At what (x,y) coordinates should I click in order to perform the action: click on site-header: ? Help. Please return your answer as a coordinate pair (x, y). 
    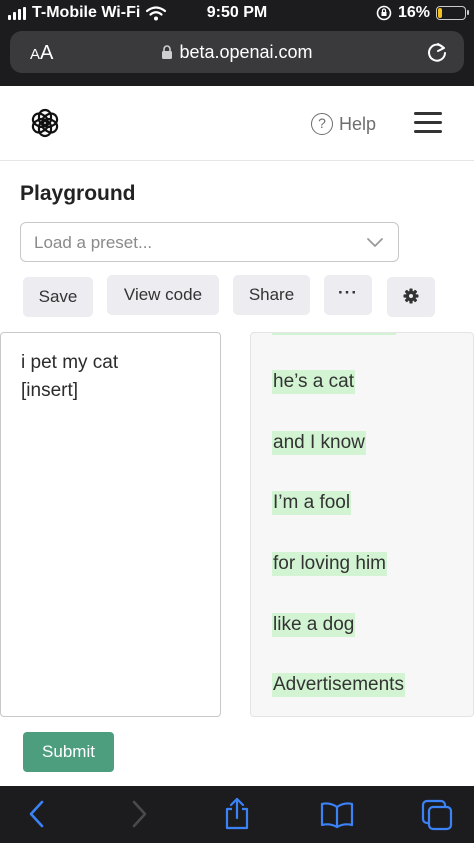
    Looking at the image, I should click on (237, 123).